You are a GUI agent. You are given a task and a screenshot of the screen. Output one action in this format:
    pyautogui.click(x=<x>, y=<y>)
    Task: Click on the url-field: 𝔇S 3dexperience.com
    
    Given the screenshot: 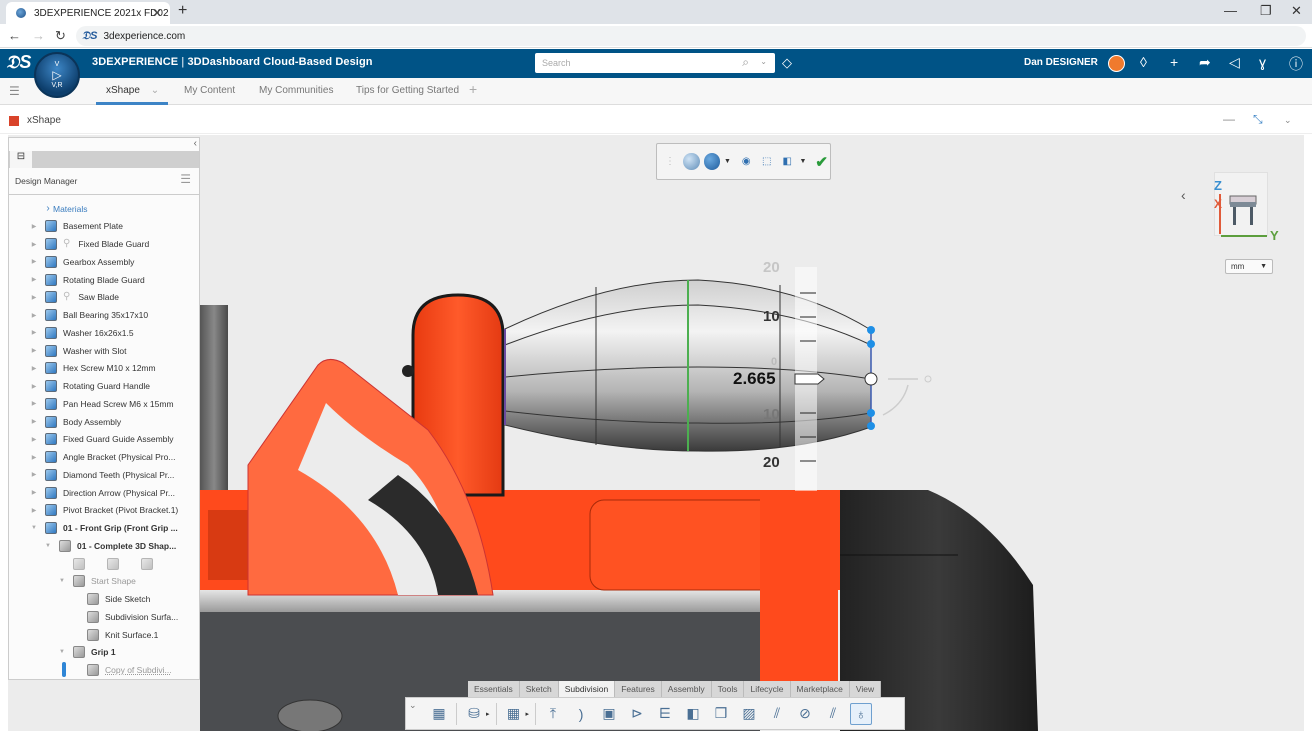 What is the action you would take?
    pyautogui.click(x=691, y=36)
    